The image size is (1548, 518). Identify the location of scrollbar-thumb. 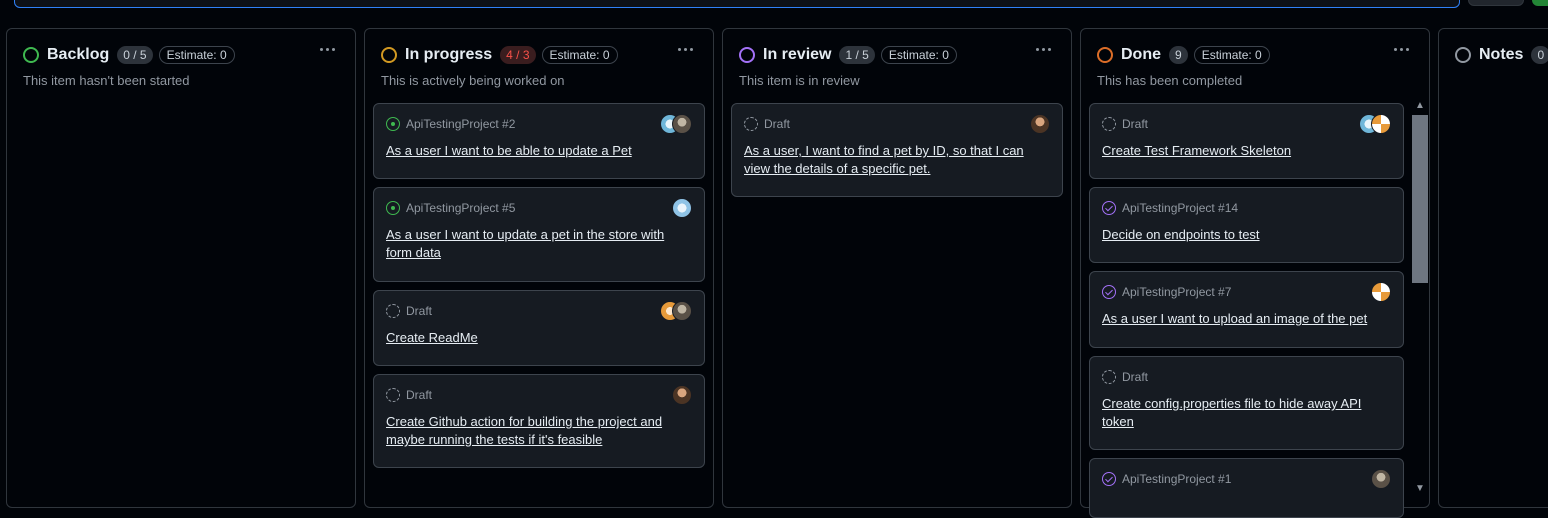
(1420, 199).